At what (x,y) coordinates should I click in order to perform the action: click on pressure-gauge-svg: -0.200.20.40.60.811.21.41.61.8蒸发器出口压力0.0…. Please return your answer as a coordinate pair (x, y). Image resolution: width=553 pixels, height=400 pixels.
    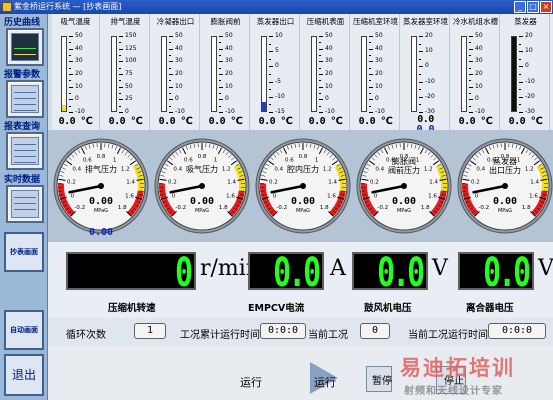
    Looking at the image, I should click on (505, 186).